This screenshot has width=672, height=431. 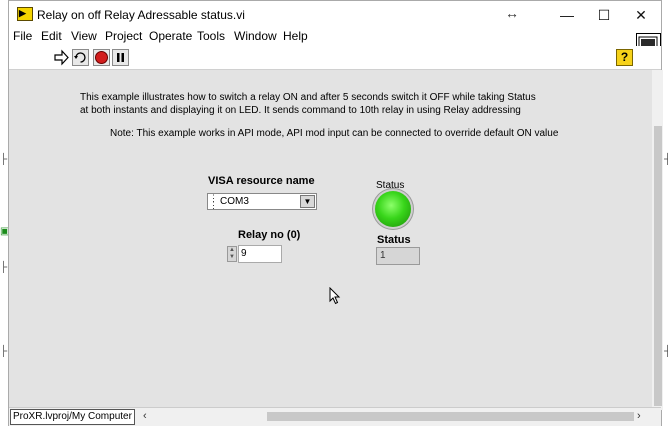 What do you see at coordinates (639, 416) in the screenshot?
I see `scroll-right-icon: ›` at bounding box center [639, 416].